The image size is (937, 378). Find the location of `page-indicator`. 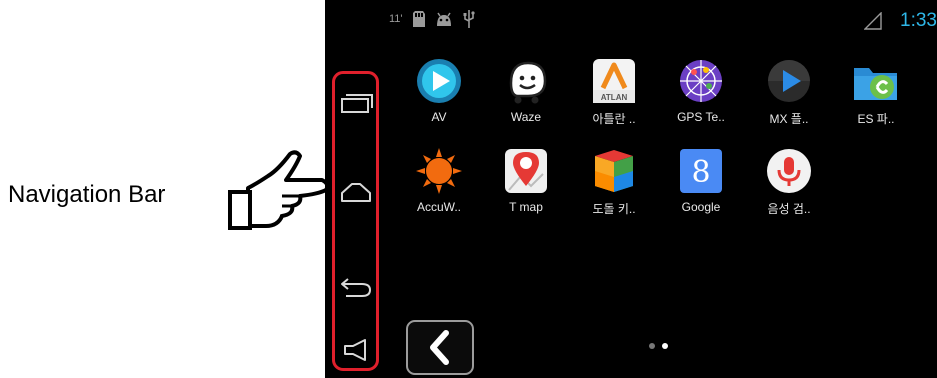

page-indicator is located at coordinates (658, 346).